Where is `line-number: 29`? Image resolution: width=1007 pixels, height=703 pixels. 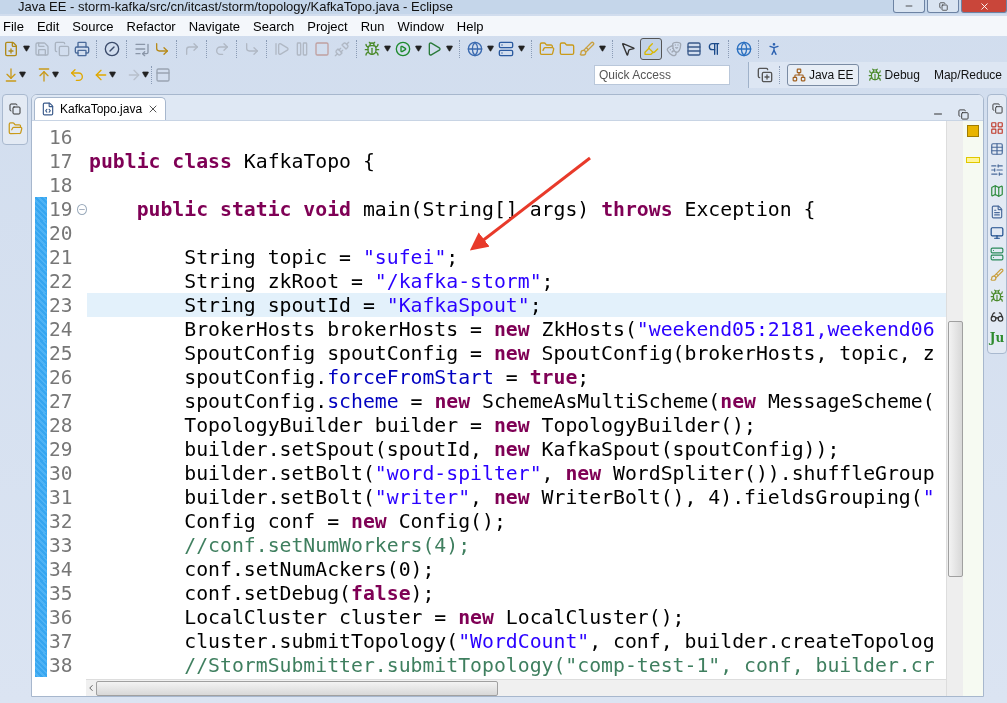 line-number: 29 is located at coordinates (61, 449).